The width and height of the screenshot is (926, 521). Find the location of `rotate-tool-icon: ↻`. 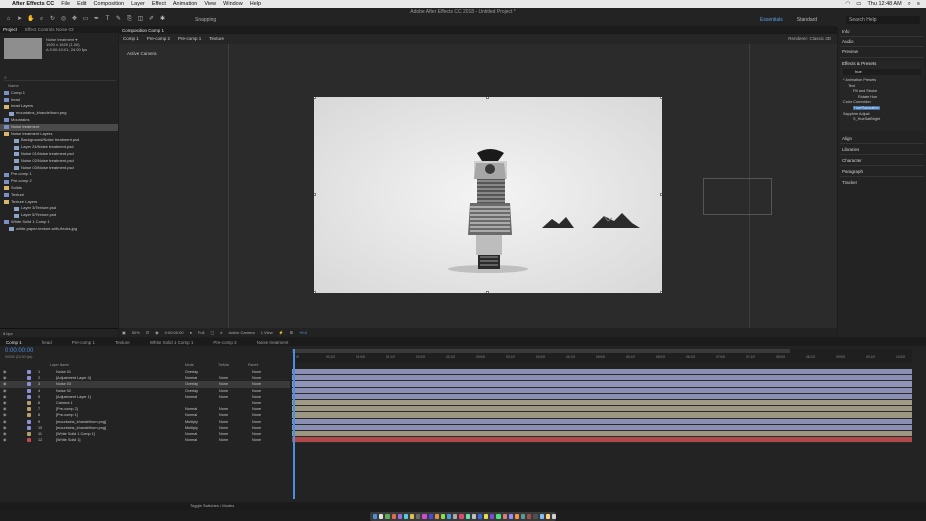

rotate-tool-icon: ↻ is located at coordinates (52, 19).